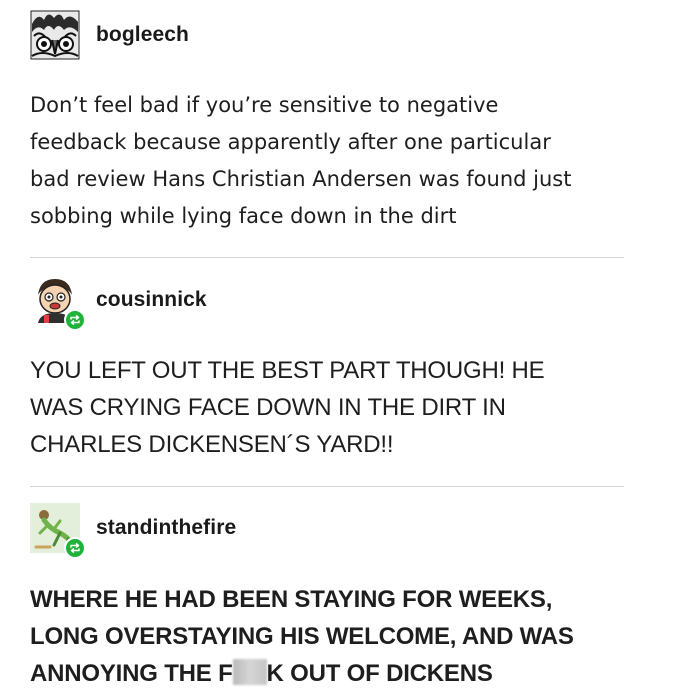  I want to click on text-fragment: K OUT OF DICKENS, so click(379, 673).